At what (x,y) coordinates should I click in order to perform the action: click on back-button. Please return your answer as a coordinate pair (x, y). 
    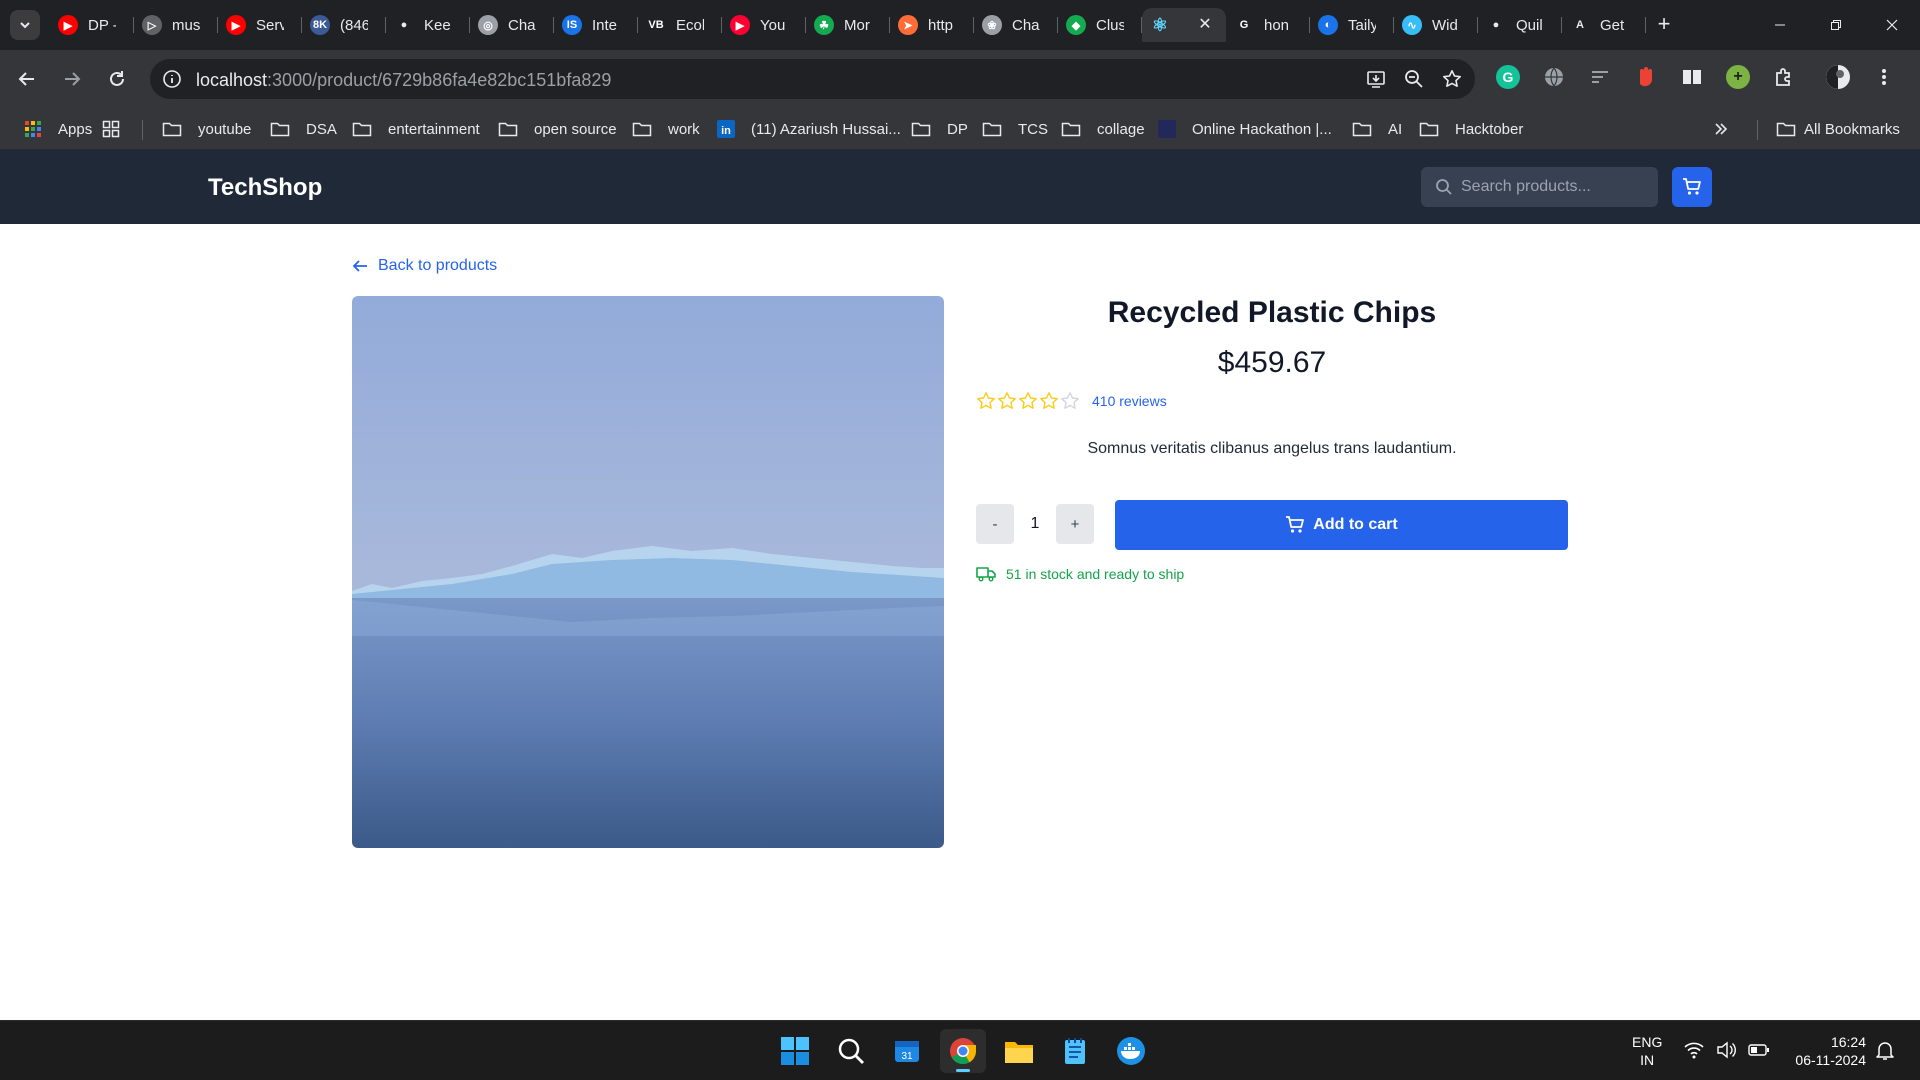
    Looking at the image, I should click on (27, 79).